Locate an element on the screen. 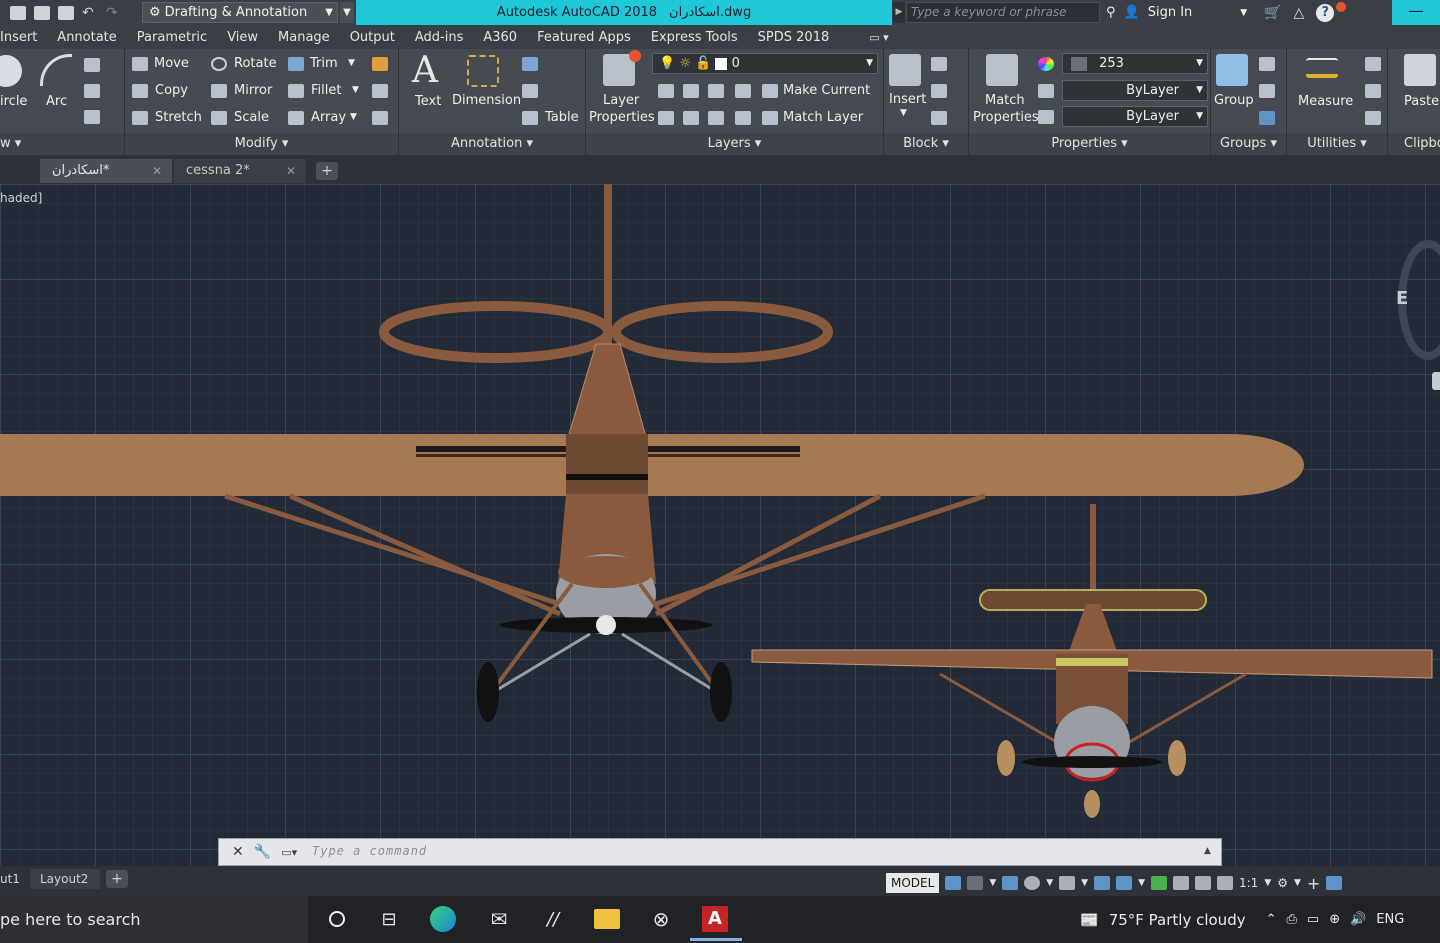  tab-spds: SPDS 2018 is located at coordinates (794, 37).